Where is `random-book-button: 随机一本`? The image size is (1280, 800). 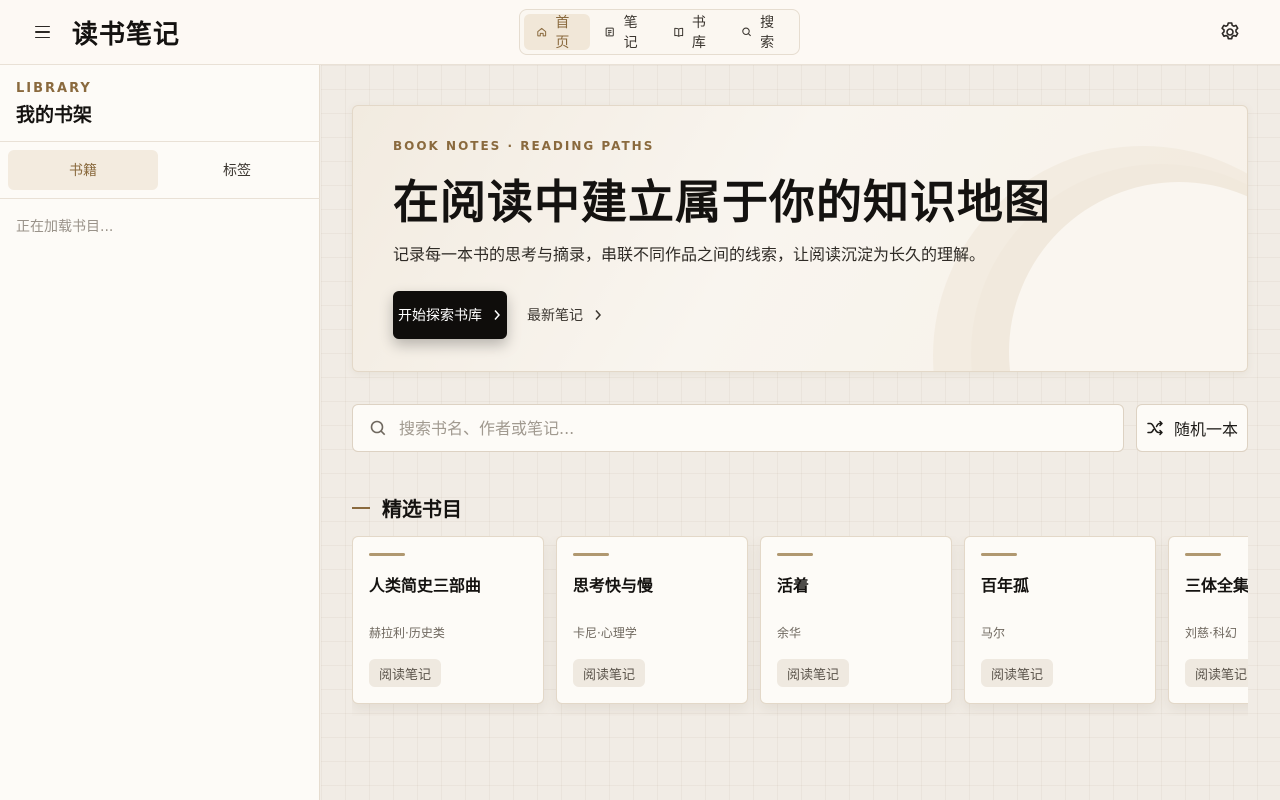
random-book-button: 随机一本 is located at coordinates (1192, 428).